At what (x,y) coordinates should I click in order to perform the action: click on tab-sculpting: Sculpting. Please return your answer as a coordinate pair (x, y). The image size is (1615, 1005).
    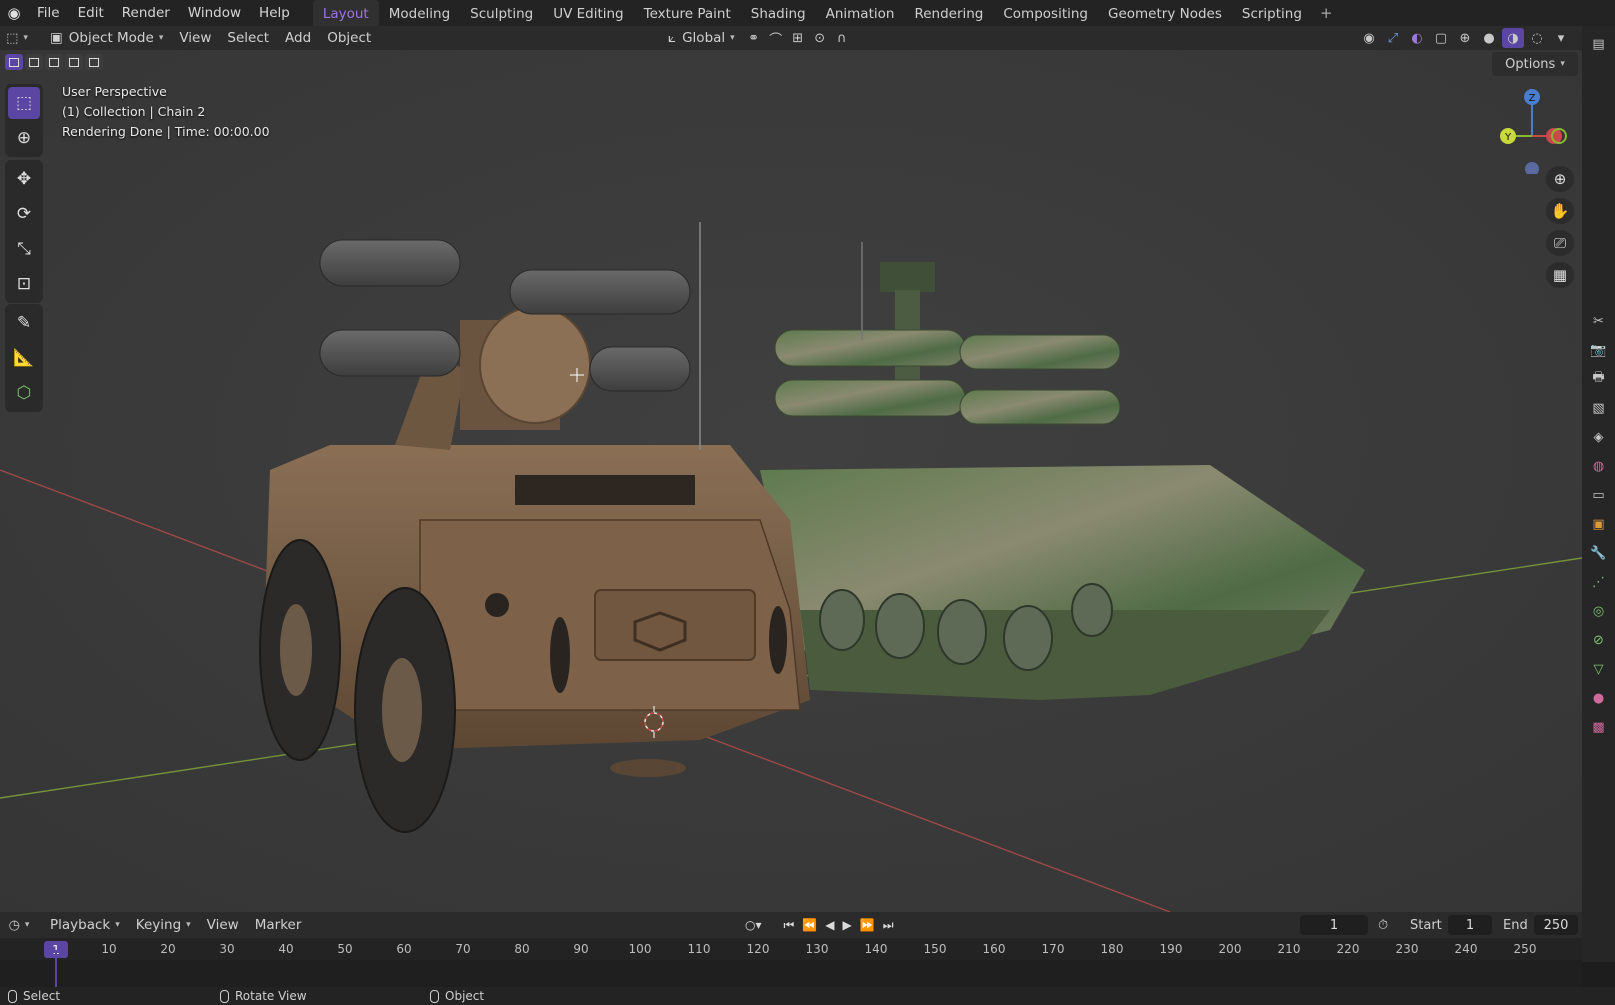
    Looking at the image, I should click on (501, 13).